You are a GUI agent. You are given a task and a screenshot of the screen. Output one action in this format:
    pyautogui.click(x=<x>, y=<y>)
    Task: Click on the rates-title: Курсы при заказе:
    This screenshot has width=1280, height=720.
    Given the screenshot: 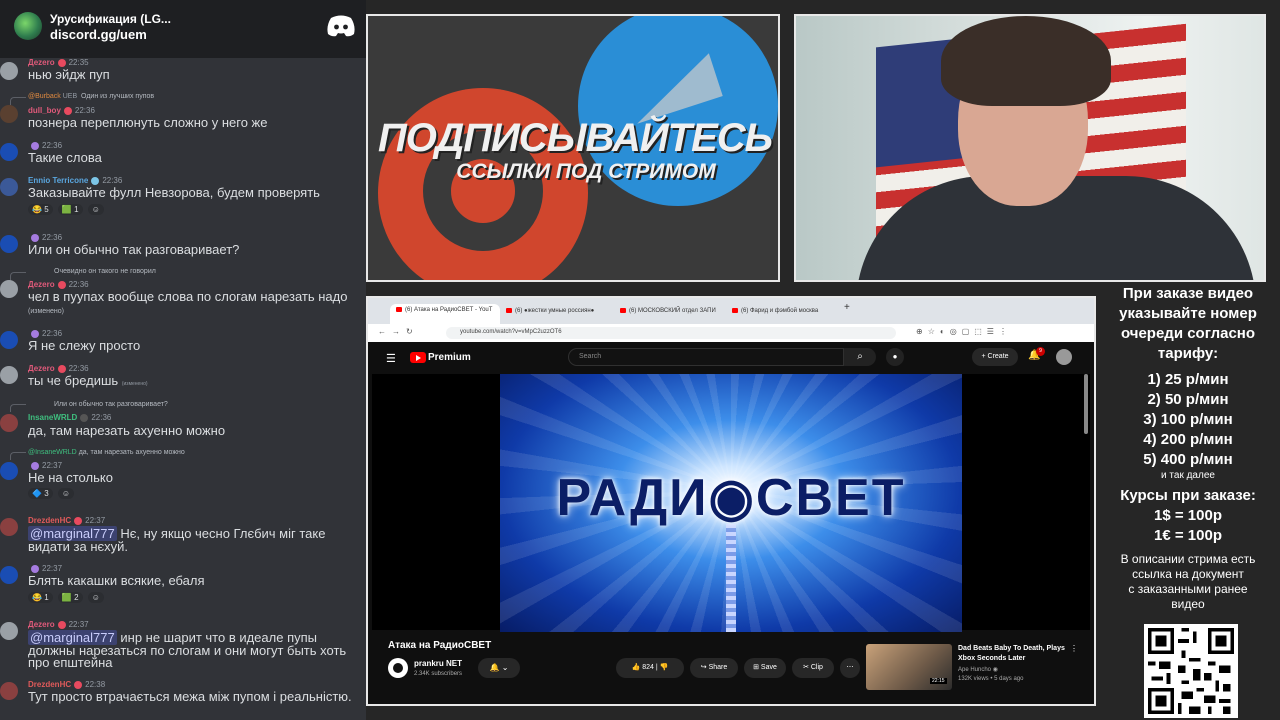 What is the action you would take?
    pyautogui.click(x=1188, y=495)
    